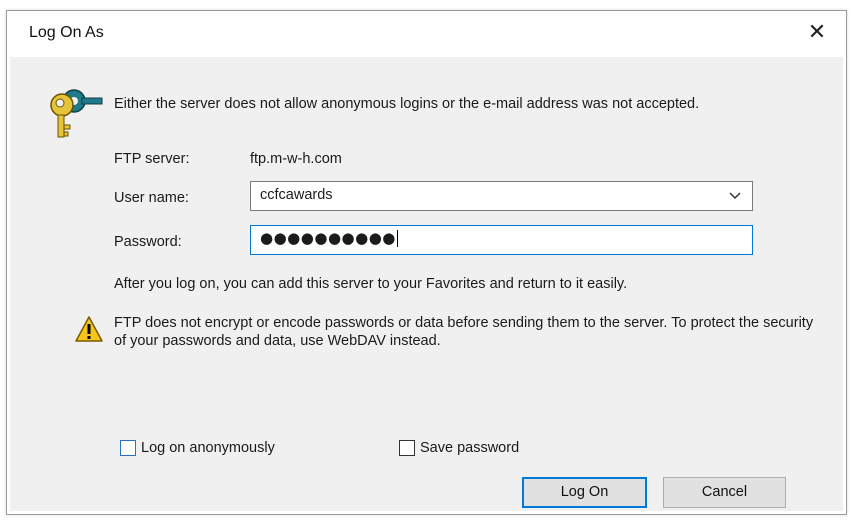 This screenshot has width=853, height=520. I want to click on anonymous-checkbox-label: Log on anonymously, so click(208, 448).